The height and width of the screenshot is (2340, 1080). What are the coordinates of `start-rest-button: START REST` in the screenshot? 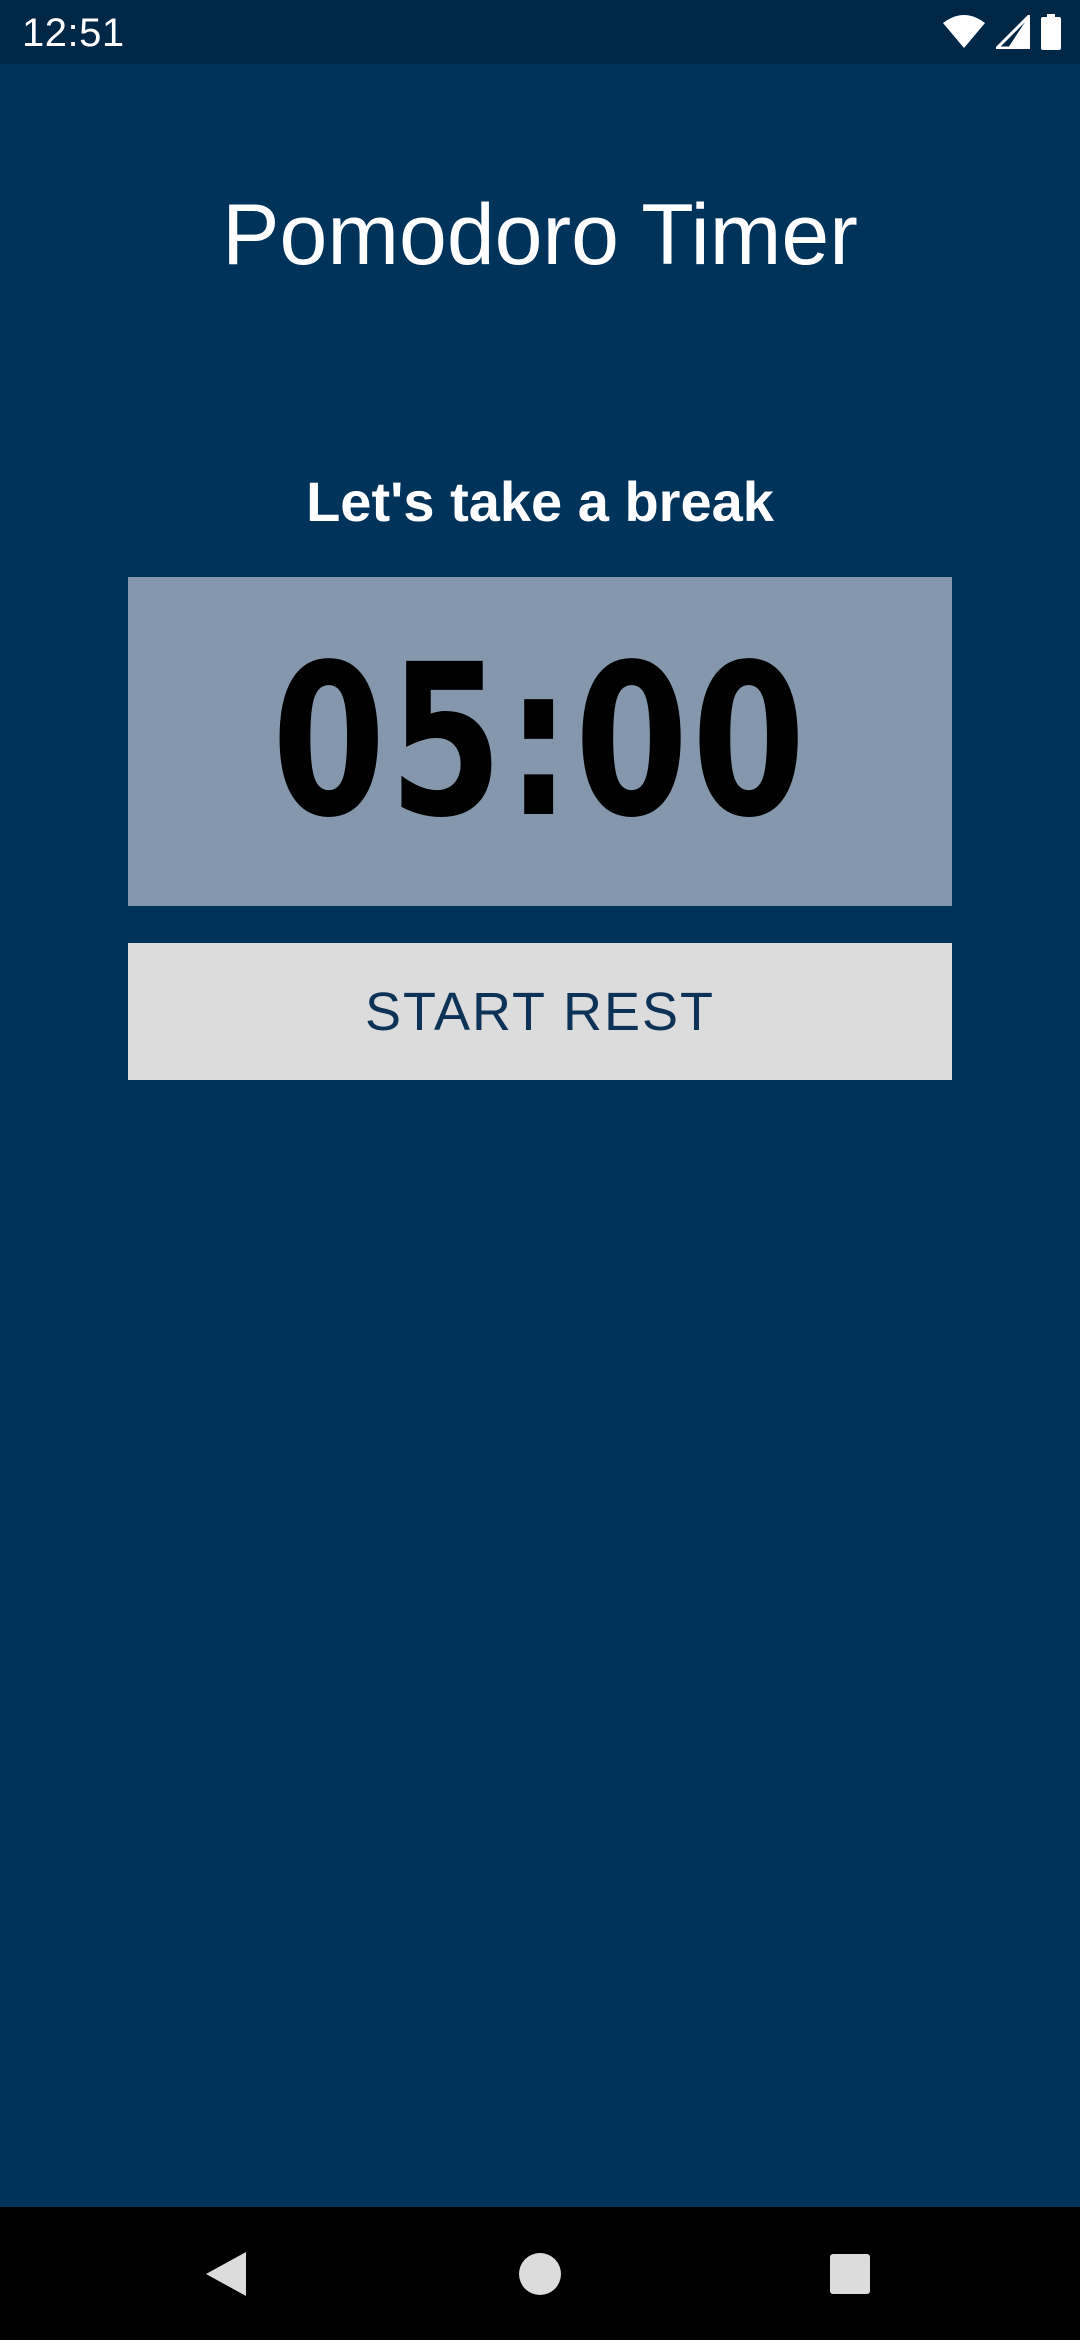 It's located at (540, 1011).